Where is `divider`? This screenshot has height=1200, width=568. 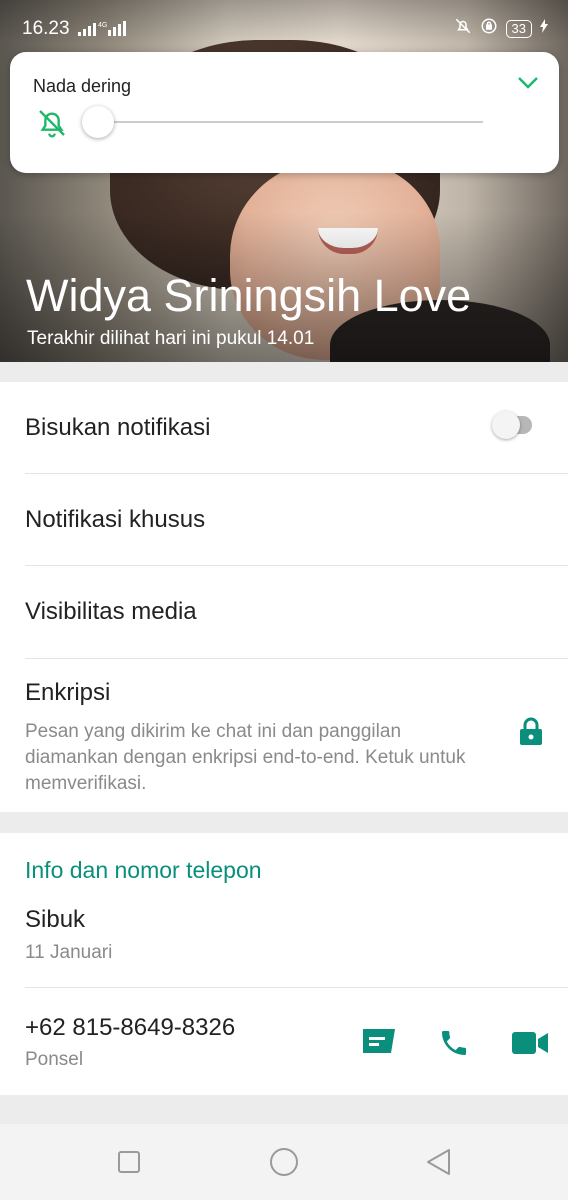
divider is located at coordinates (296, 987).